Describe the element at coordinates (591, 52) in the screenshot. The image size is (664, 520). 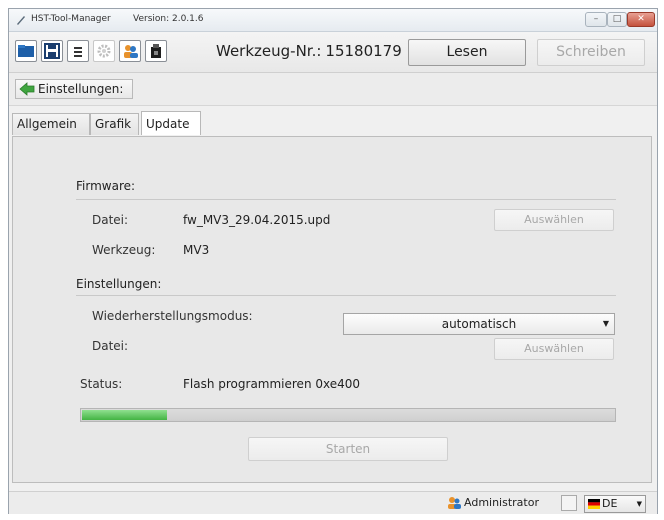
I see `write-button: Schreiben` at that location.